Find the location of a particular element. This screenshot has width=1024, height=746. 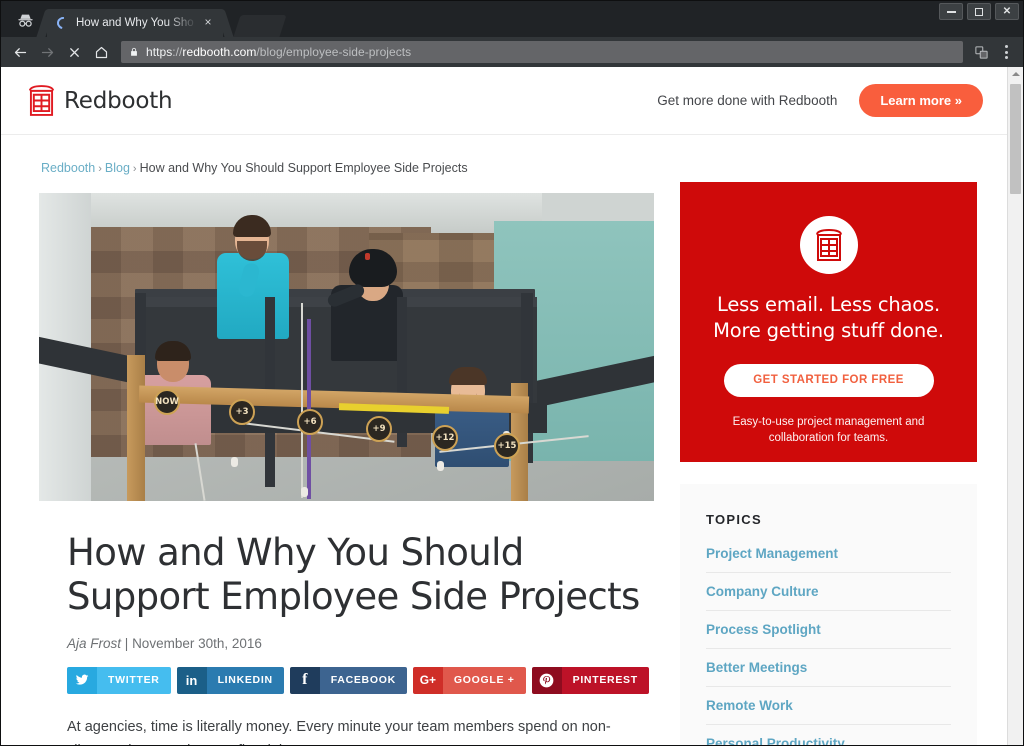

share-facebook-button: f FACEBOOK is located at coordinates (348, 680).